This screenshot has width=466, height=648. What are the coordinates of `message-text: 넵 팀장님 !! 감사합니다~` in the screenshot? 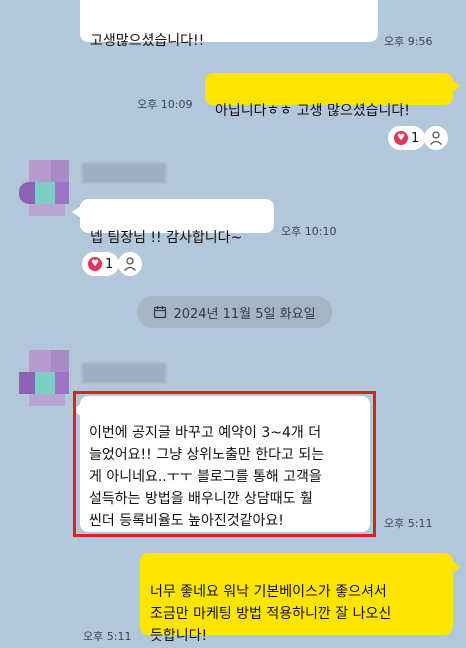 It's located at (166, 238).